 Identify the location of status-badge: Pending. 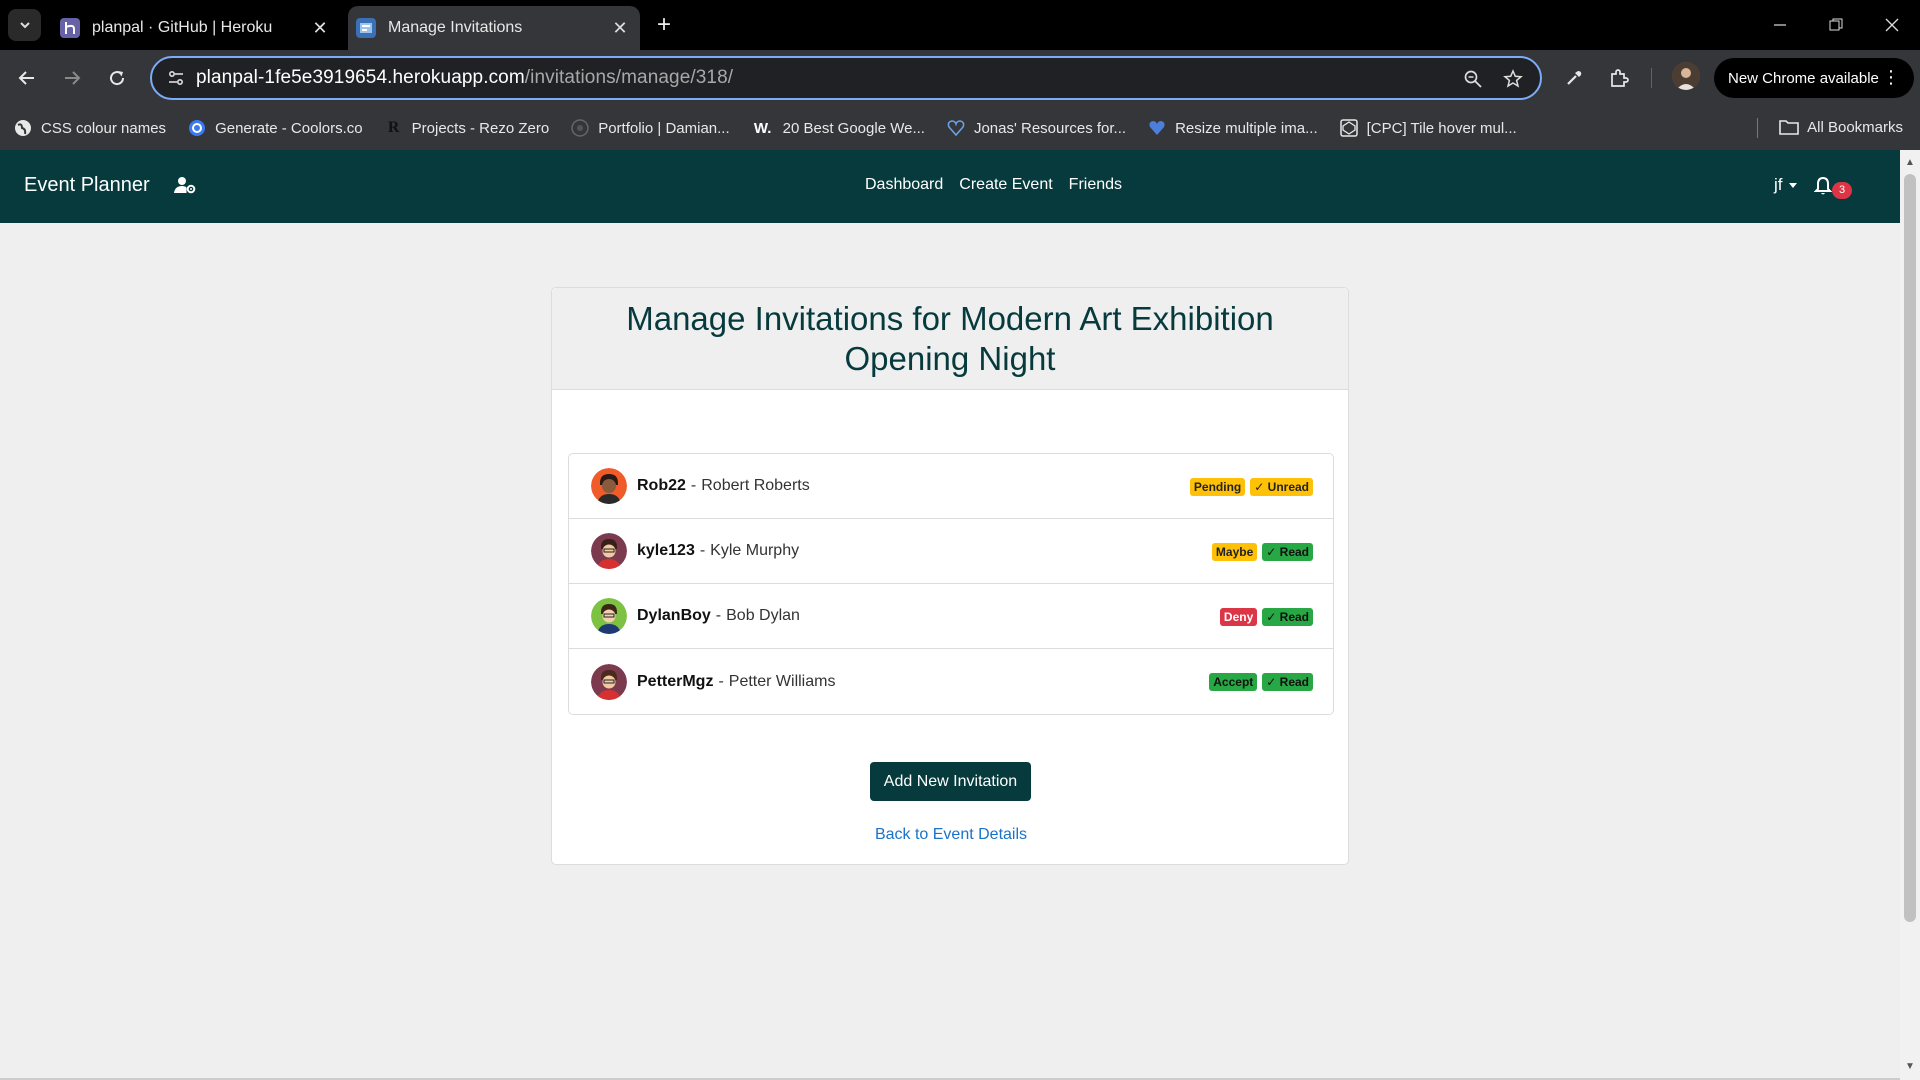
(1217, 487).